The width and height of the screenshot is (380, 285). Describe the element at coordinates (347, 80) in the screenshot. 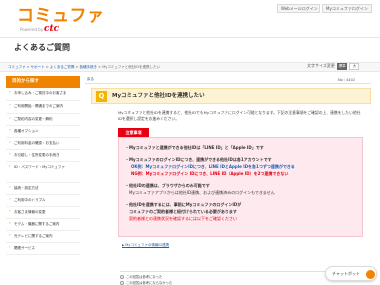

I see `faq-number: No : 4402` at that location.